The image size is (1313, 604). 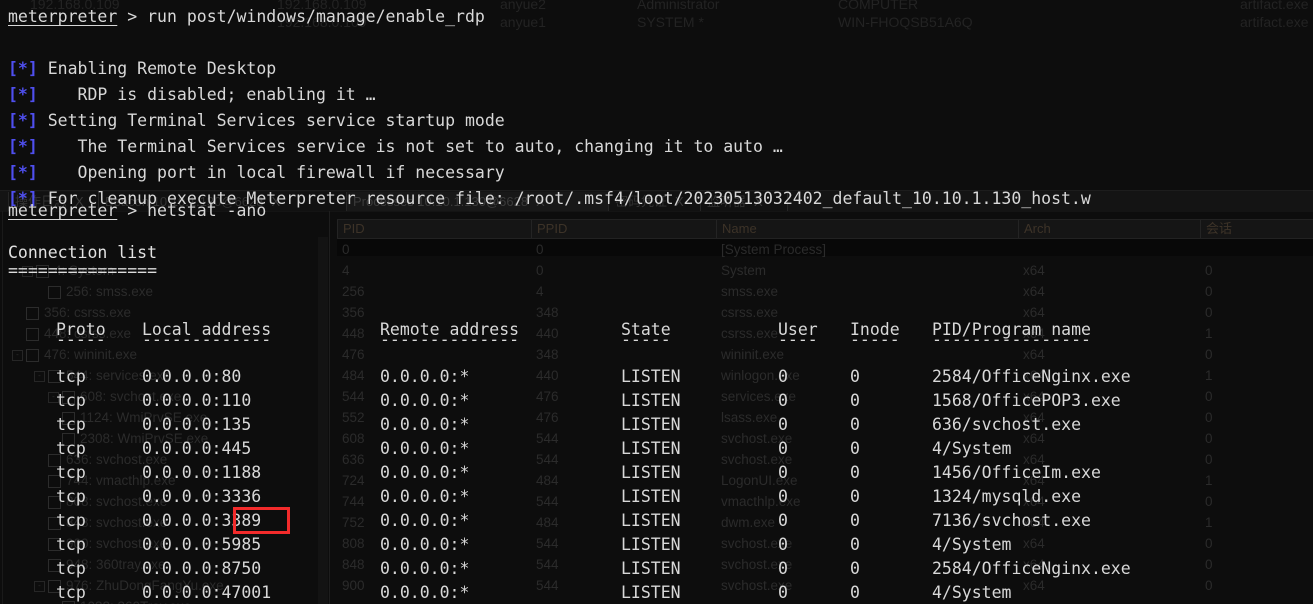 I want to click on command-text: netstat -ano, so click(x=206, y=210).